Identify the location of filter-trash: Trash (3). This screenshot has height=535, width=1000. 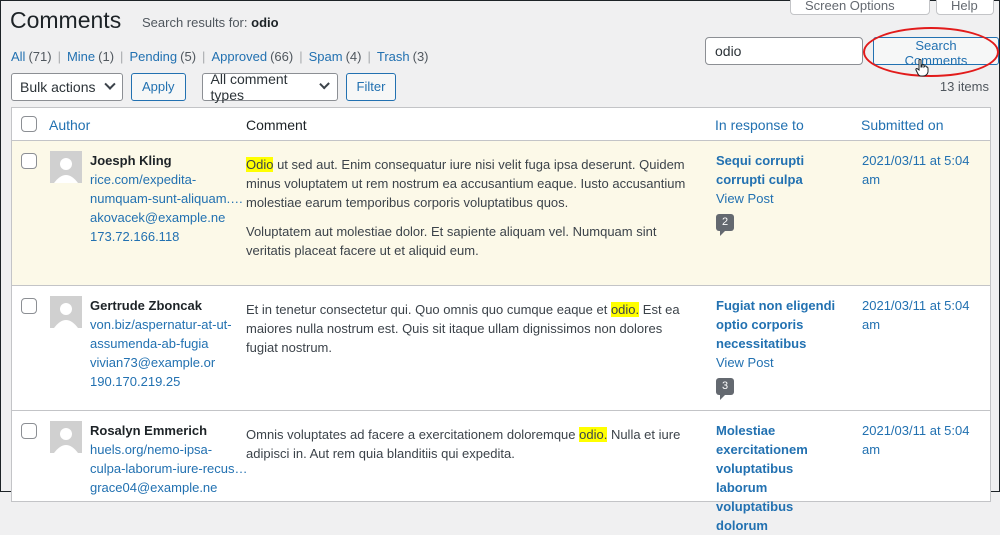
(403, 56).